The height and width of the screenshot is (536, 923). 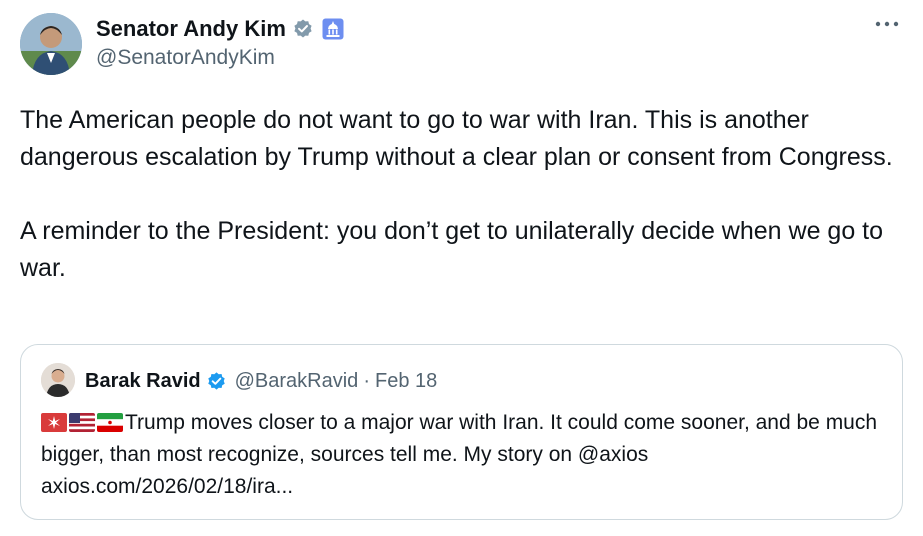 I want to click on author-handle: @SenatorAndyKim, so click(x=185, y=58).